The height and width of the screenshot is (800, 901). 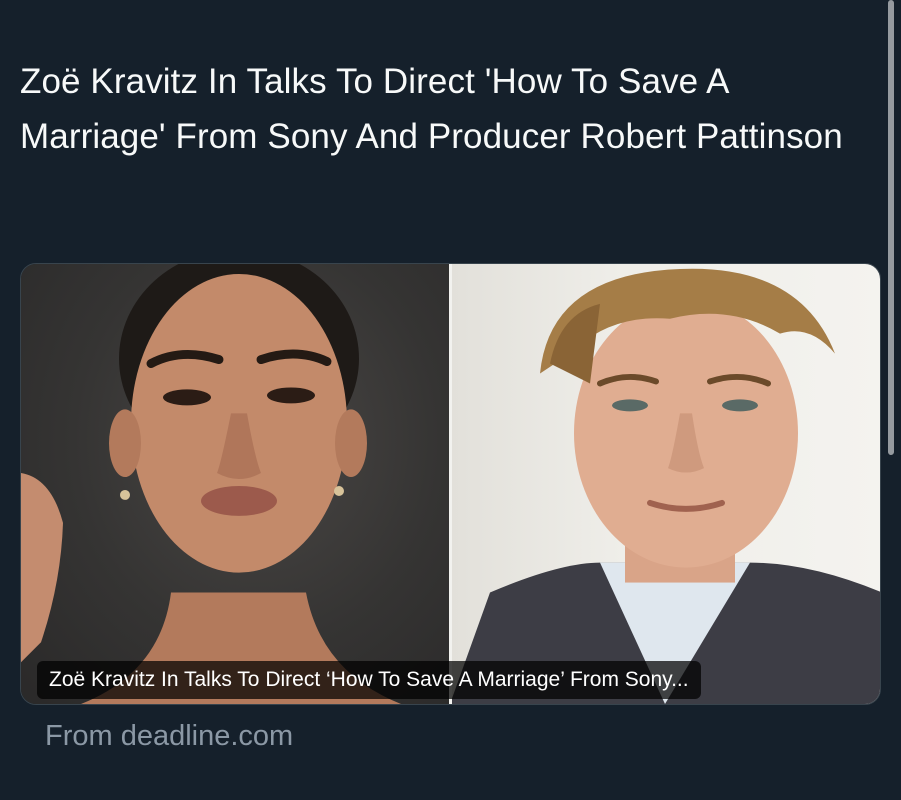 I want to click on image-divider, so click(x=450, y=484).